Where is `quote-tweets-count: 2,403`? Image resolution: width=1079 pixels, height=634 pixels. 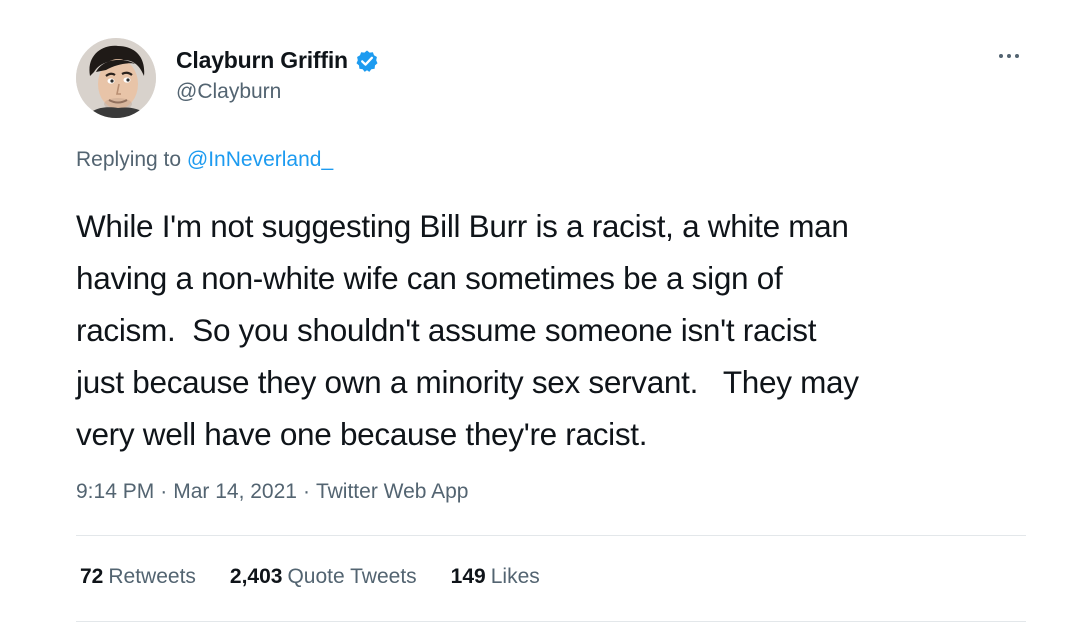
quote-tweets-count: 2,403 is located at coordinates (256, 576).